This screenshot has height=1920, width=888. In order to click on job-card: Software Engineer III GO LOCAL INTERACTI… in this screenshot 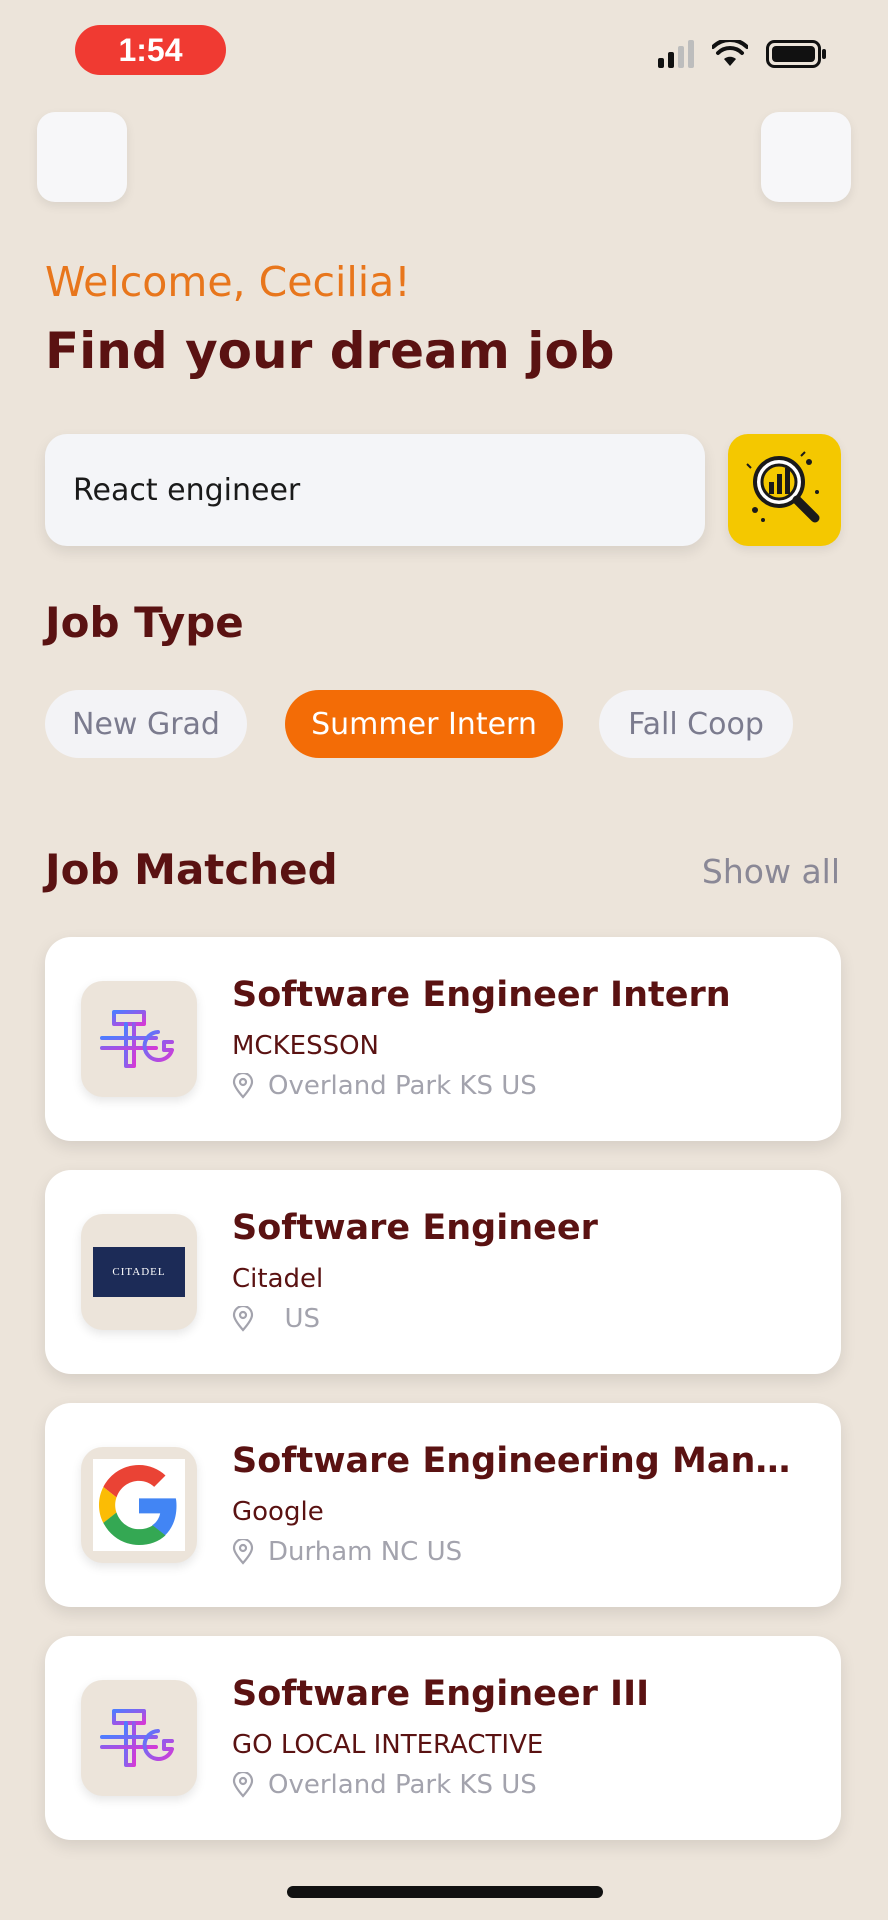, I will do `click(443, 1738)`.